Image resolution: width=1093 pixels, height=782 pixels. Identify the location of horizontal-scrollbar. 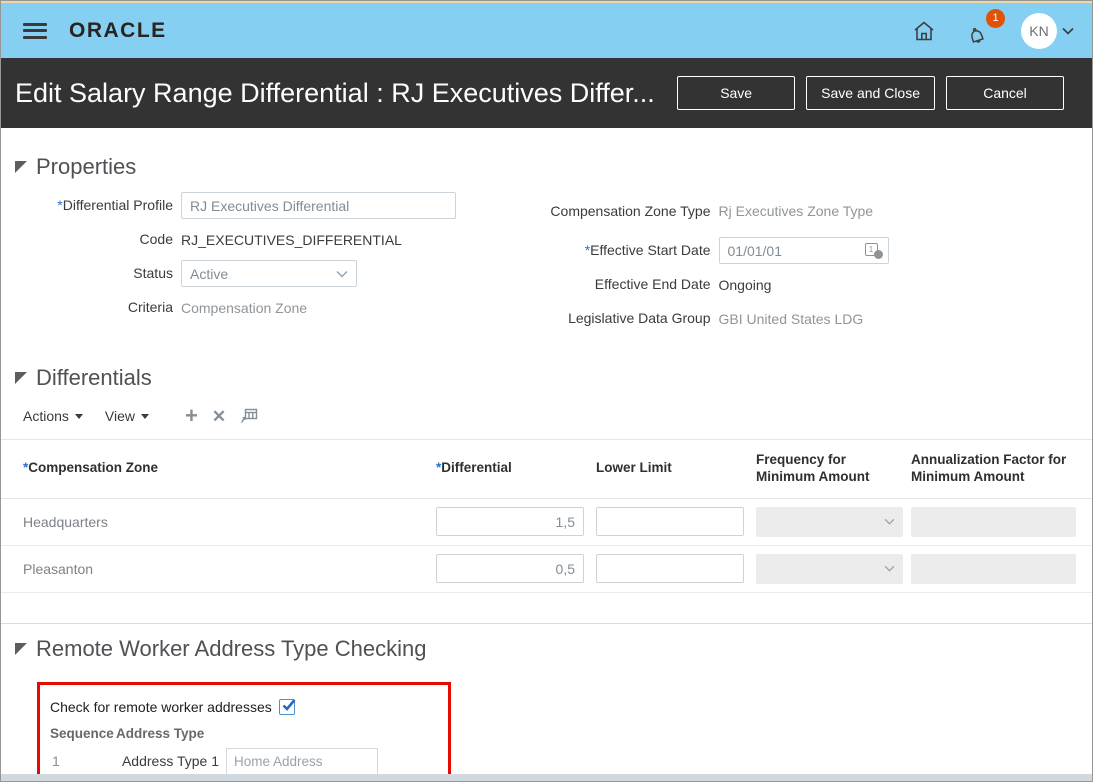
(546, 777).